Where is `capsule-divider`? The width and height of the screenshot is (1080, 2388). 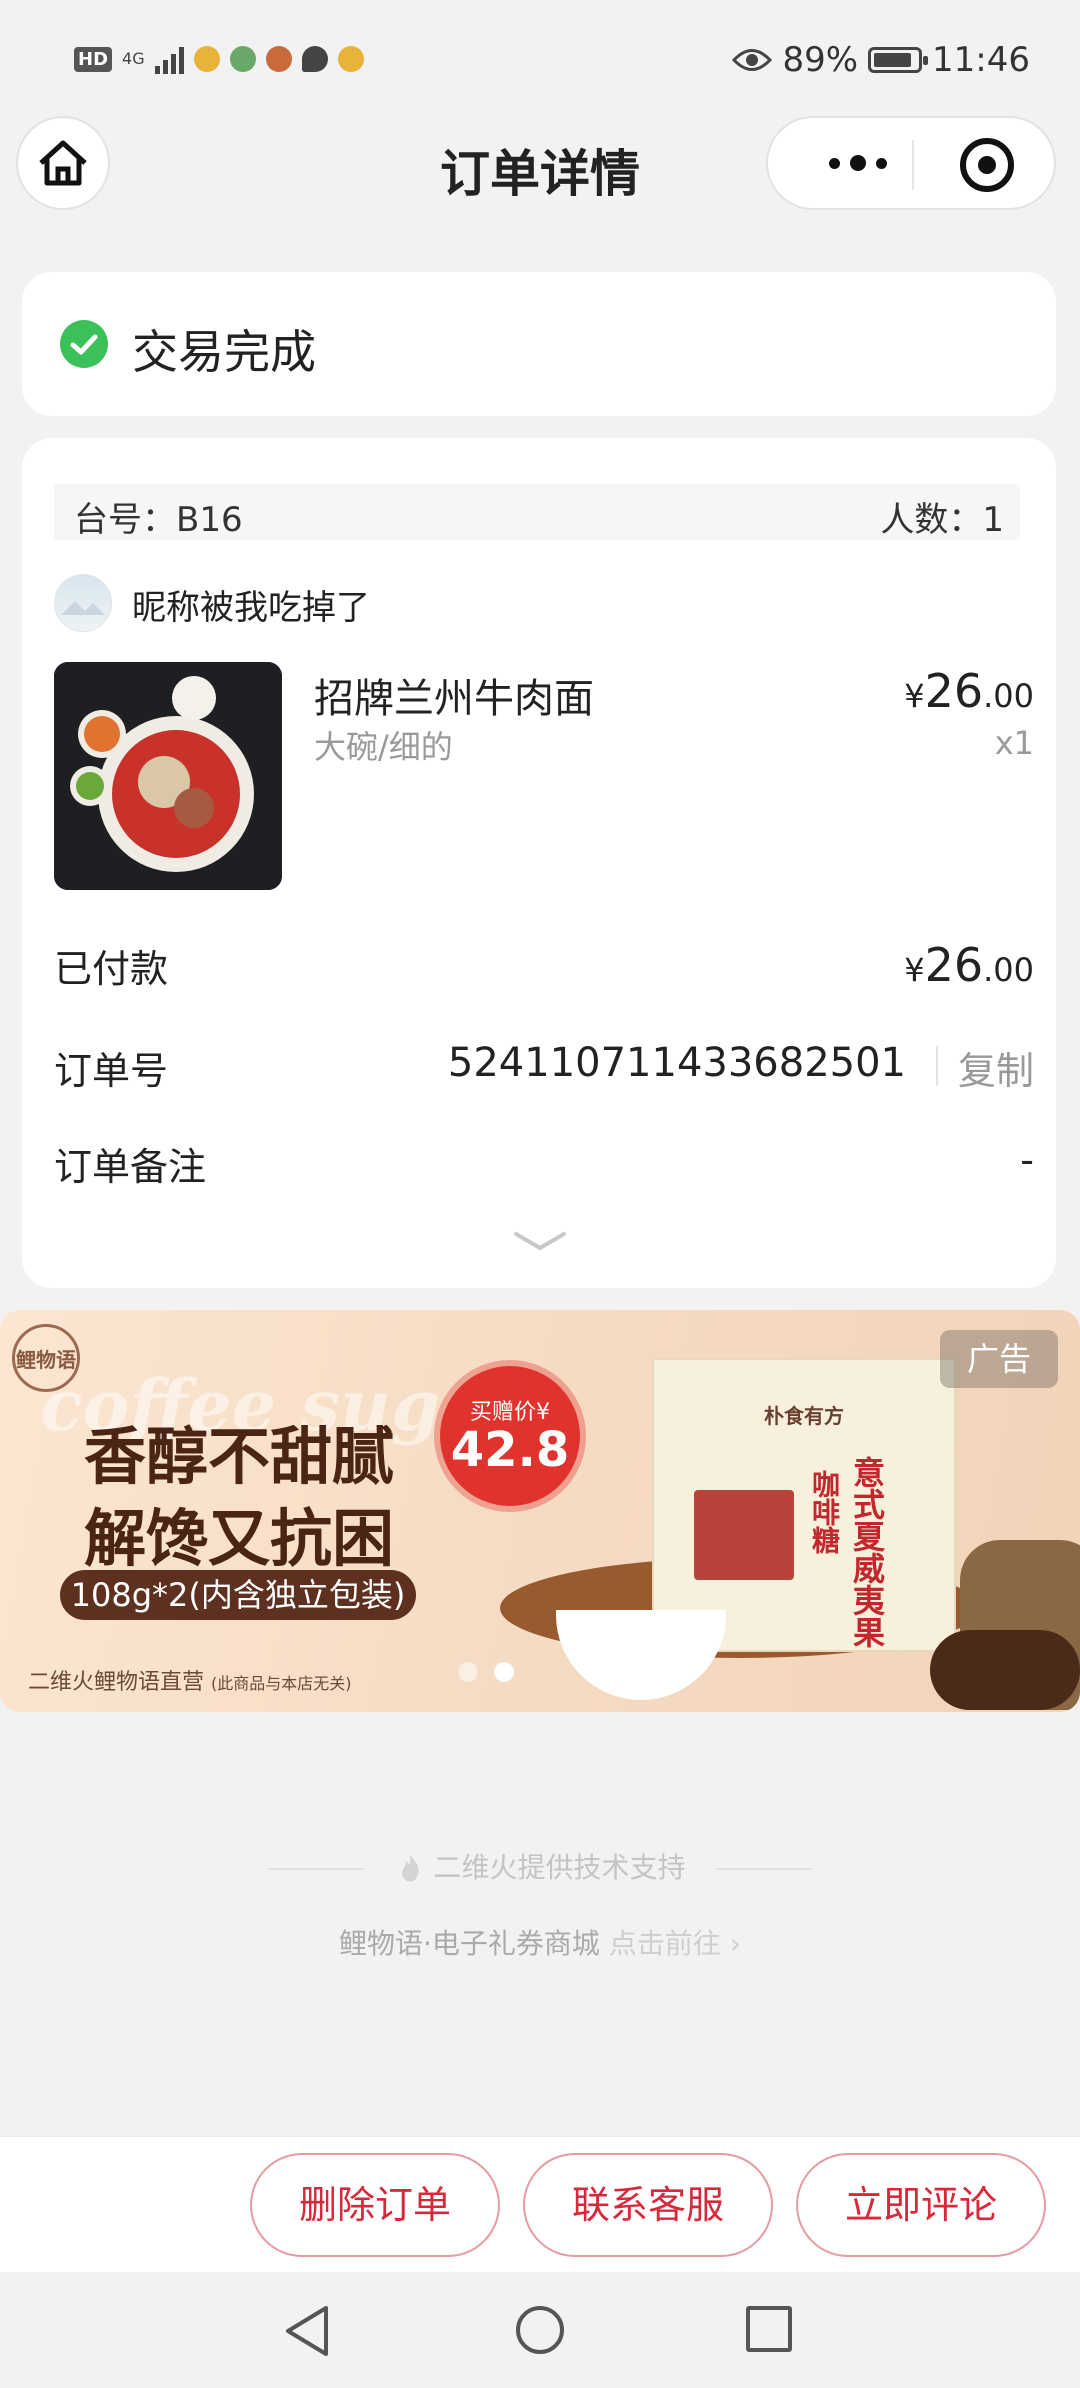 capsule-divider is located at coordinates (913, 165).